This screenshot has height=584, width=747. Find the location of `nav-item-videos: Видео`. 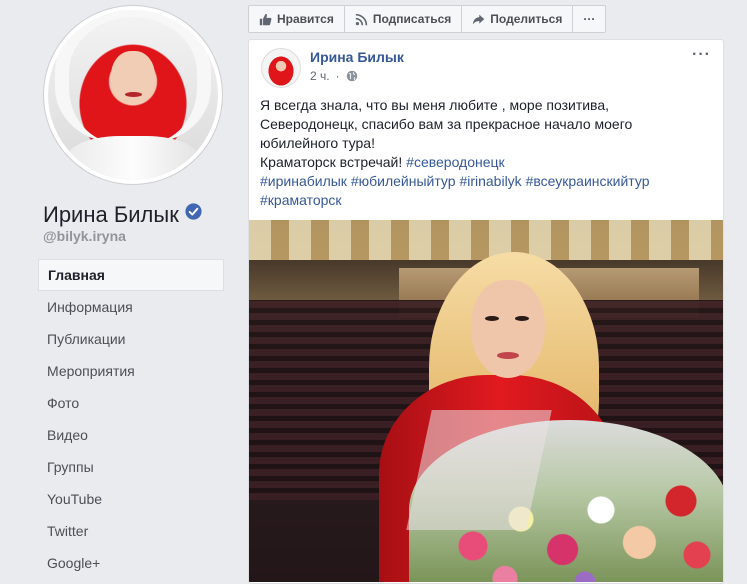

nav-item-videos: Видео is located at coordinates (131, 435).